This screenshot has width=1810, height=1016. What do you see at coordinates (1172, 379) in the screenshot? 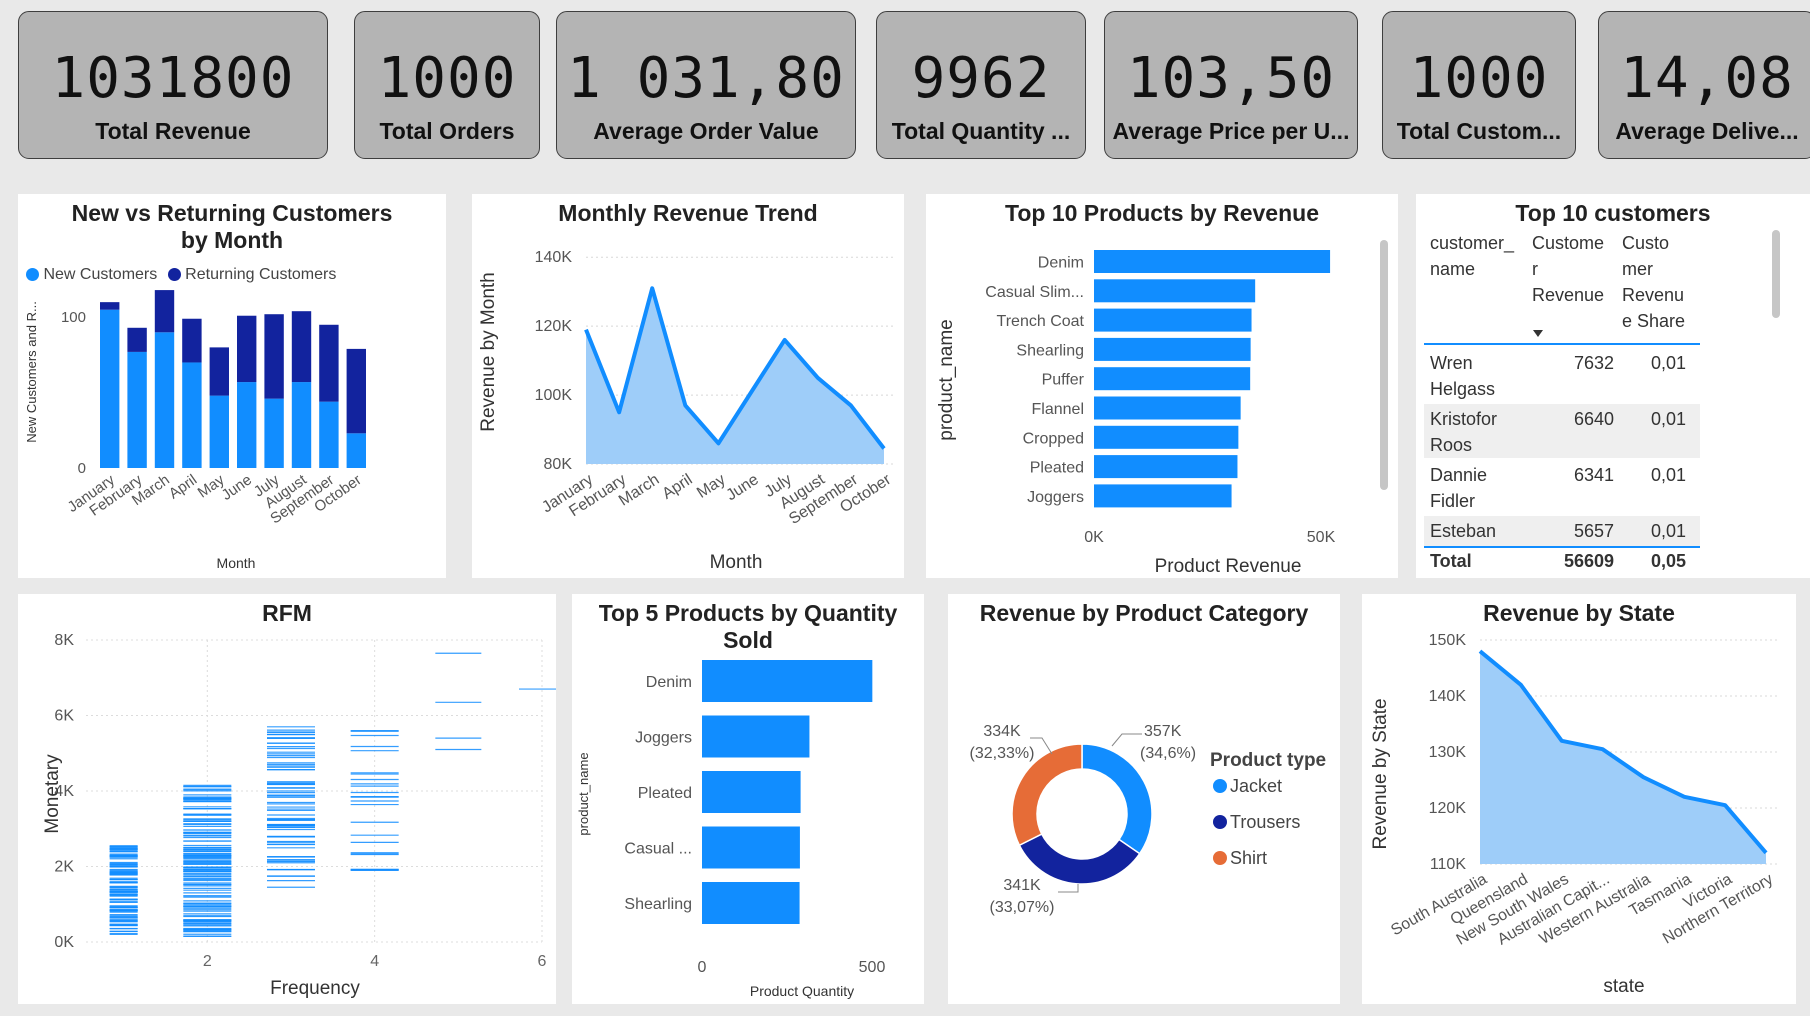
I see `bar-puffer` at bounding box center [1172, 379].